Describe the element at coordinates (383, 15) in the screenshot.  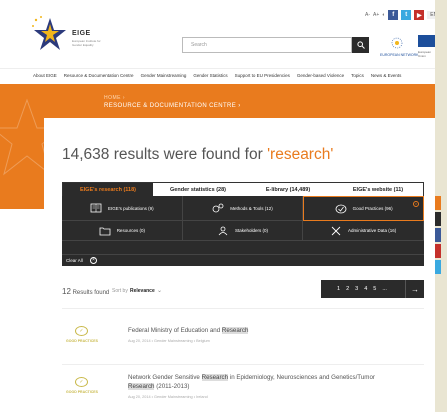
I see `contrast-icon: ◐` at that location.